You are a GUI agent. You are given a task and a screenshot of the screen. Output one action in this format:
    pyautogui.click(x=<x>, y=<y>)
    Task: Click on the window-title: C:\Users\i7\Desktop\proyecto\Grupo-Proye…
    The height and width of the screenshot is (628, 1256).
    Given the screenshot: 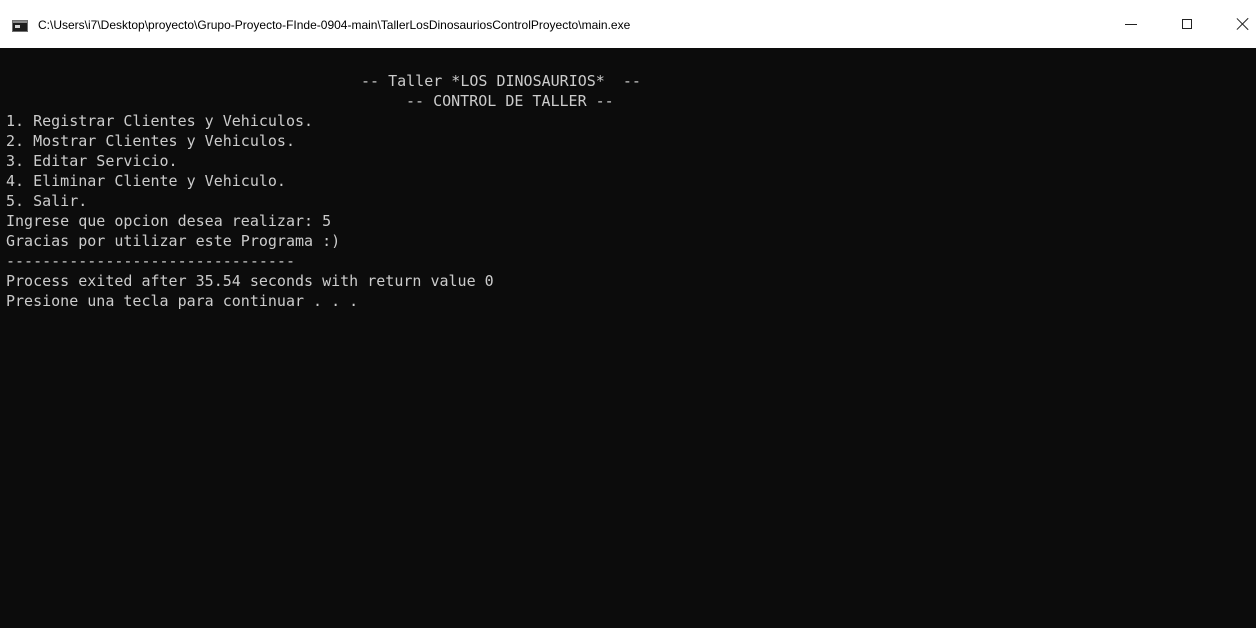 What is the action you would take?
    pyautogui.click(x=334, y=25)
    